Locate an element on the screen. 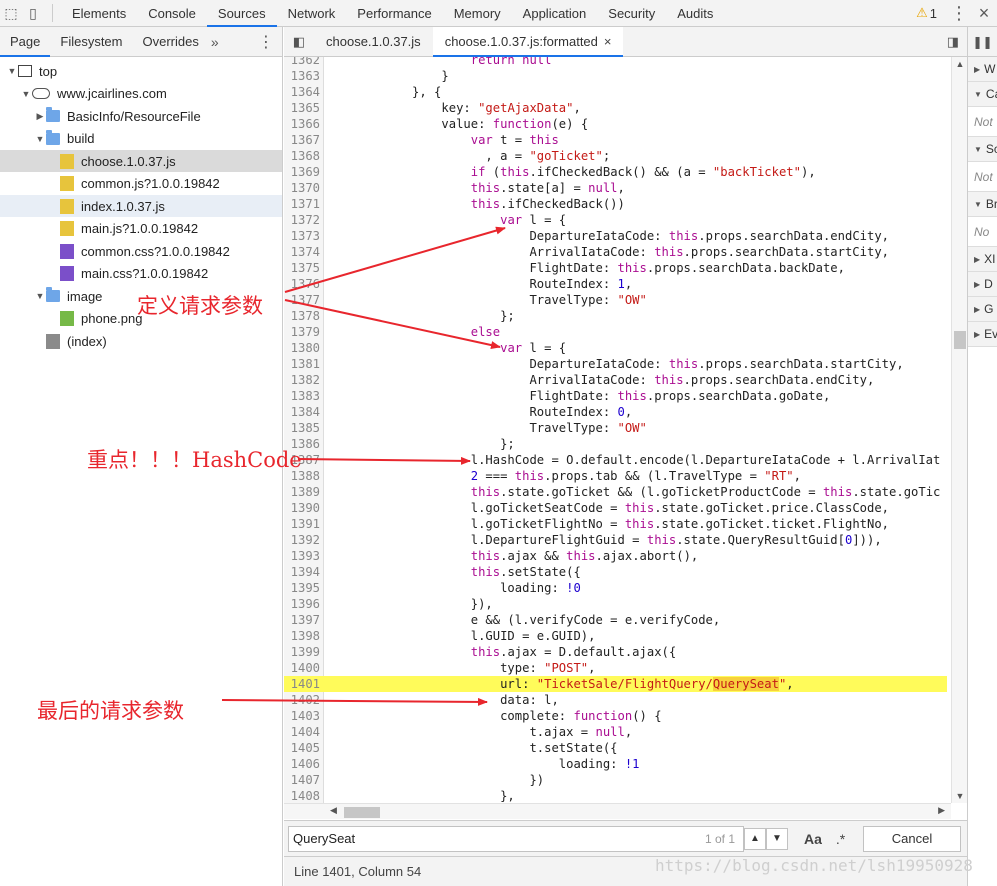 The height and width of the screenshot is (886, 997). line-number: 1382 is located at coordinates (302, 380).